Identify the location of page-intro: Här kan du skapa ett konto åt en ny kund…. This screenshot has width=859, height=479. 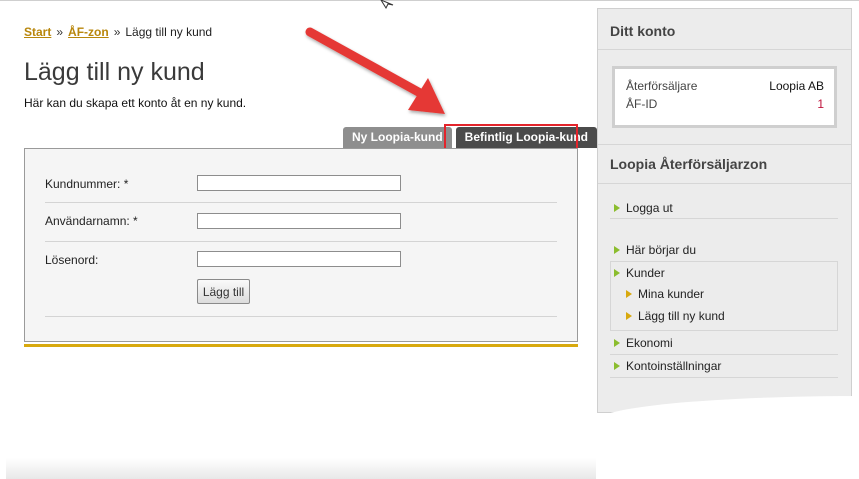
(135, 103).